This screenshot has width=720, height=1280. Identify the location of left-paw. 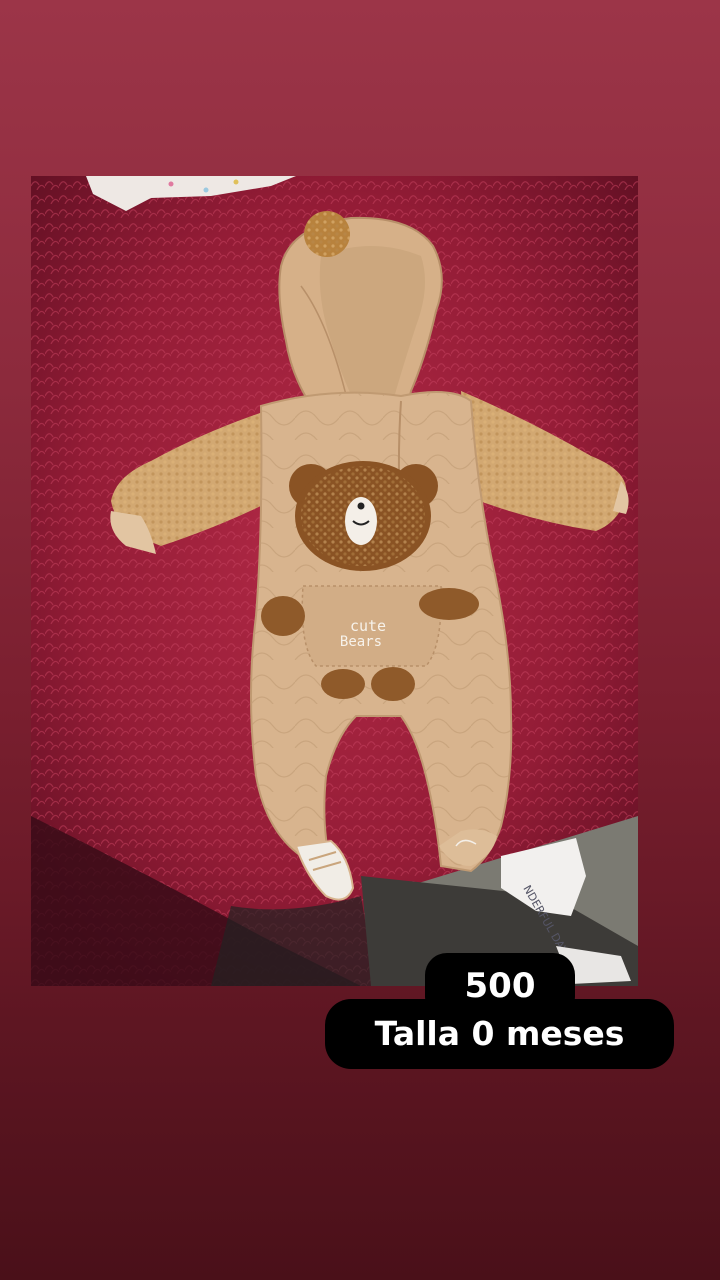
(283, 616).